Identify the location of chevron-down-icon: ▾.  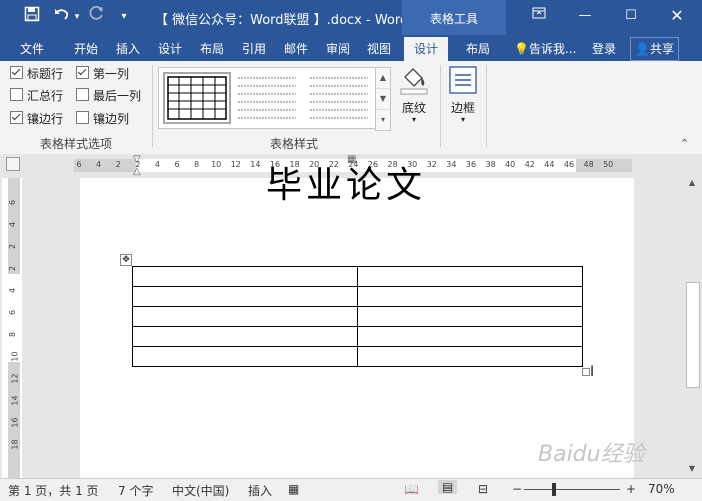
(413, 119).